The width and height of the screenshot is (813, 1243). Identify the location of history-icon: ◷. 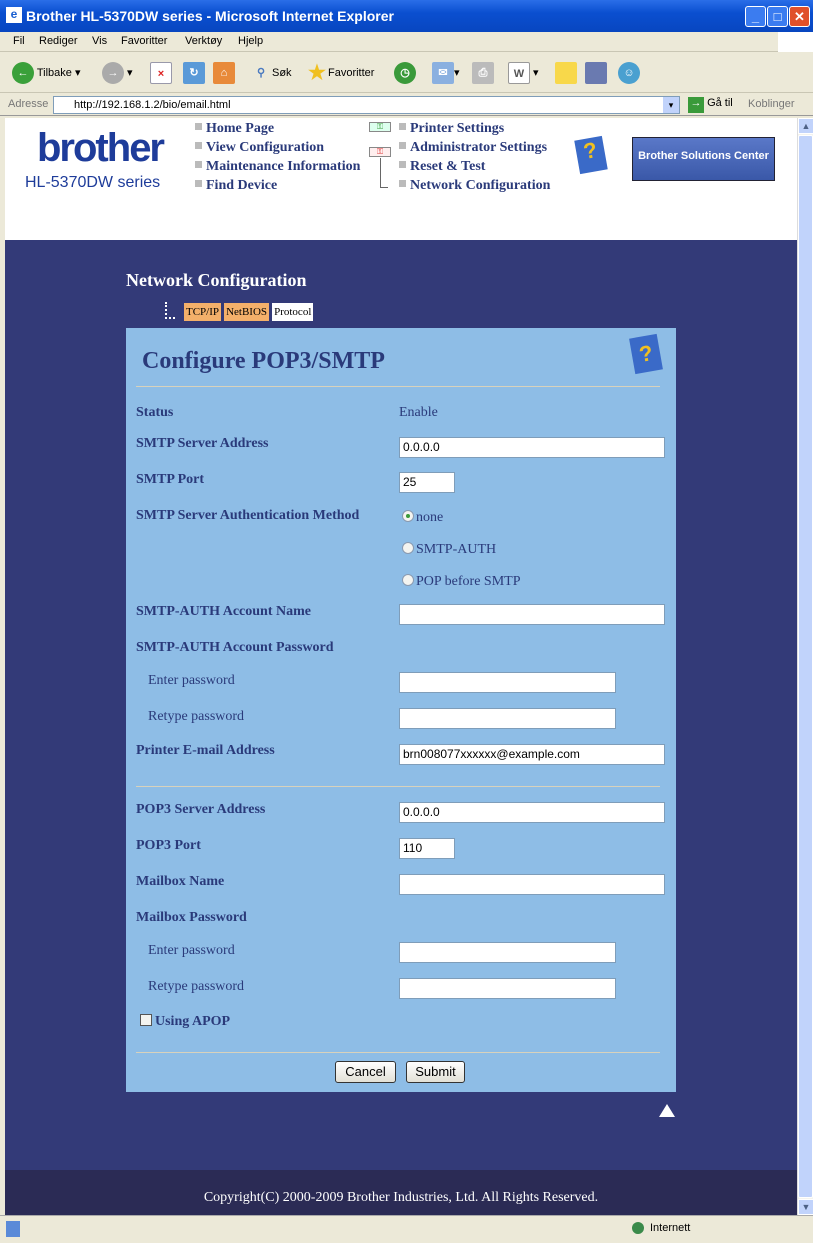
(405, 73).